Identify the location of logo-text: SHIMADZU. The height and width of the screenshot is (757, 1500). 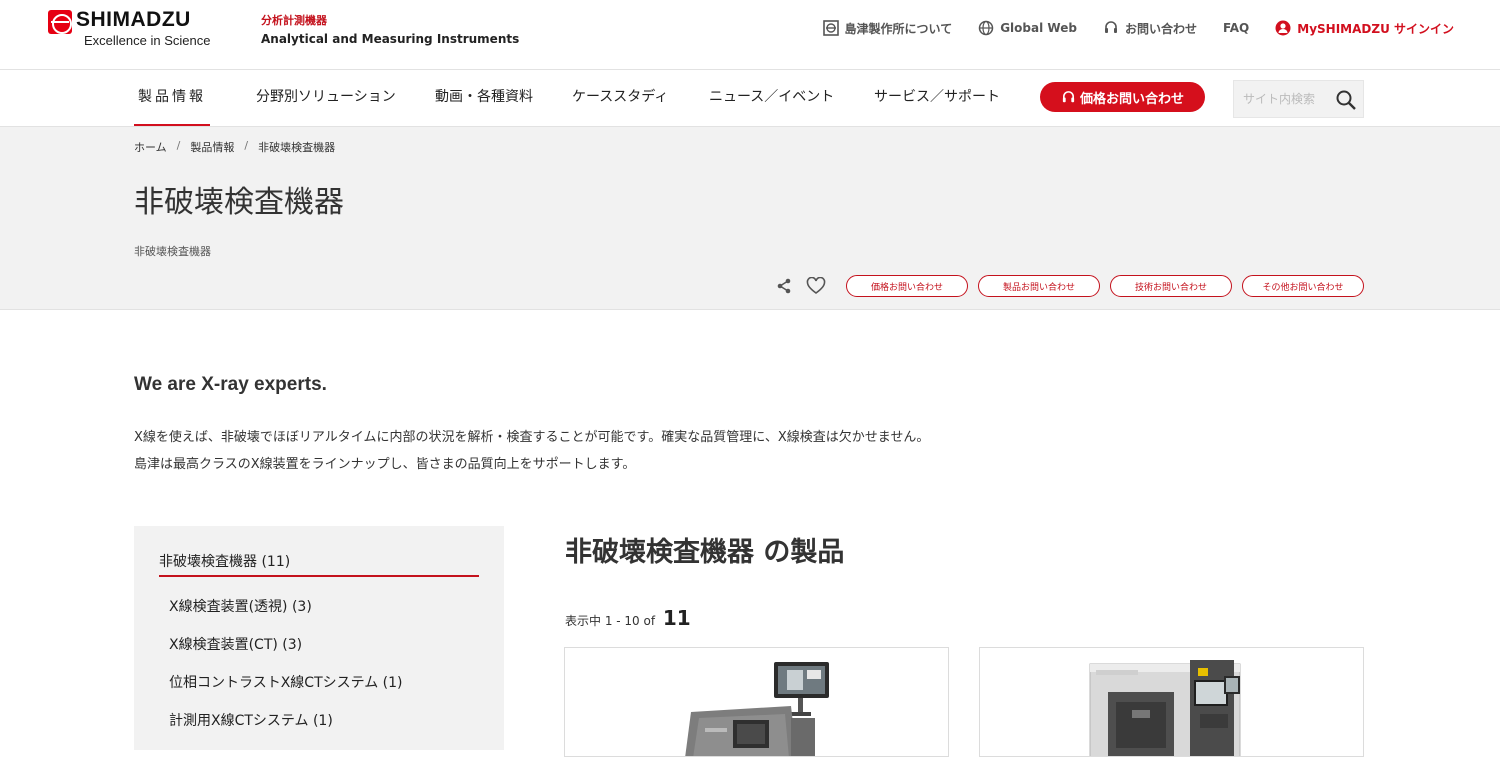
(133, 19).